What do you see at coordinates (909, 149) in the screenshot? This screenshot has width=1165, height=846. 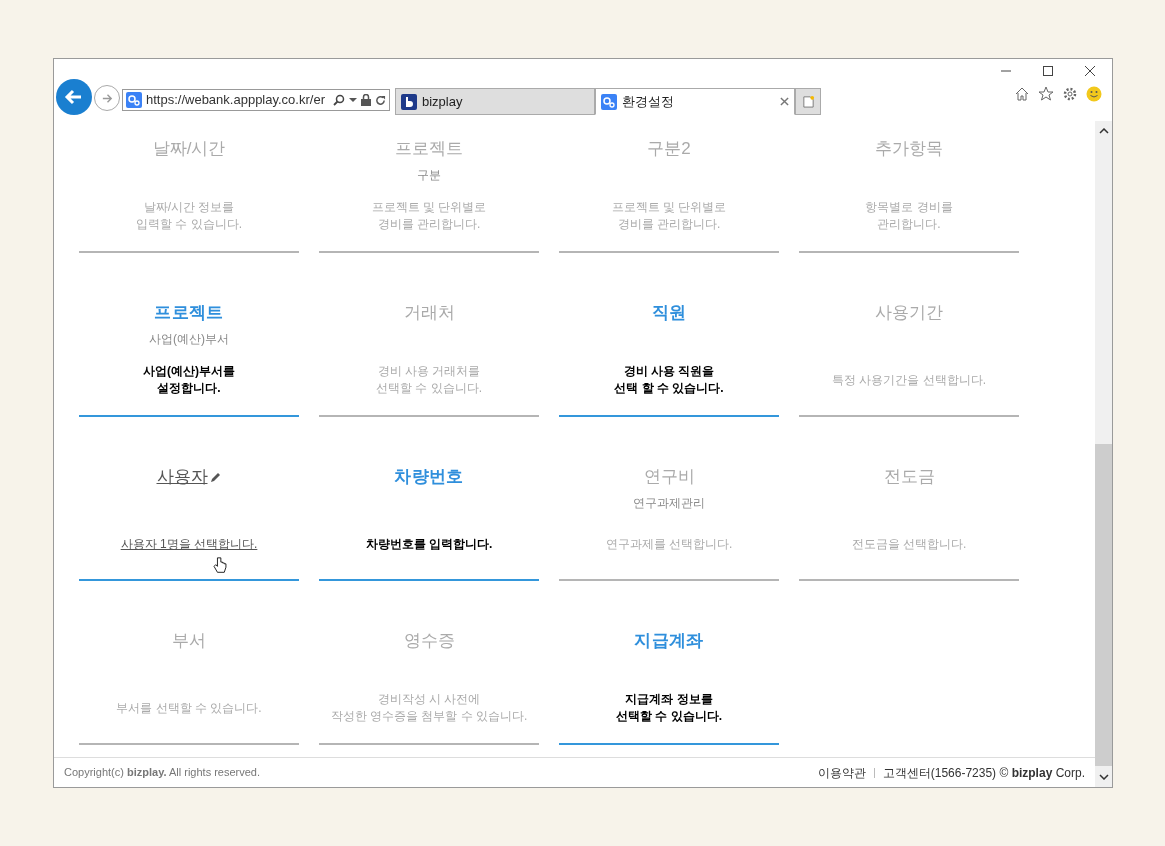 I see `card-title: 추가항목` at bounding box center [909, 149].